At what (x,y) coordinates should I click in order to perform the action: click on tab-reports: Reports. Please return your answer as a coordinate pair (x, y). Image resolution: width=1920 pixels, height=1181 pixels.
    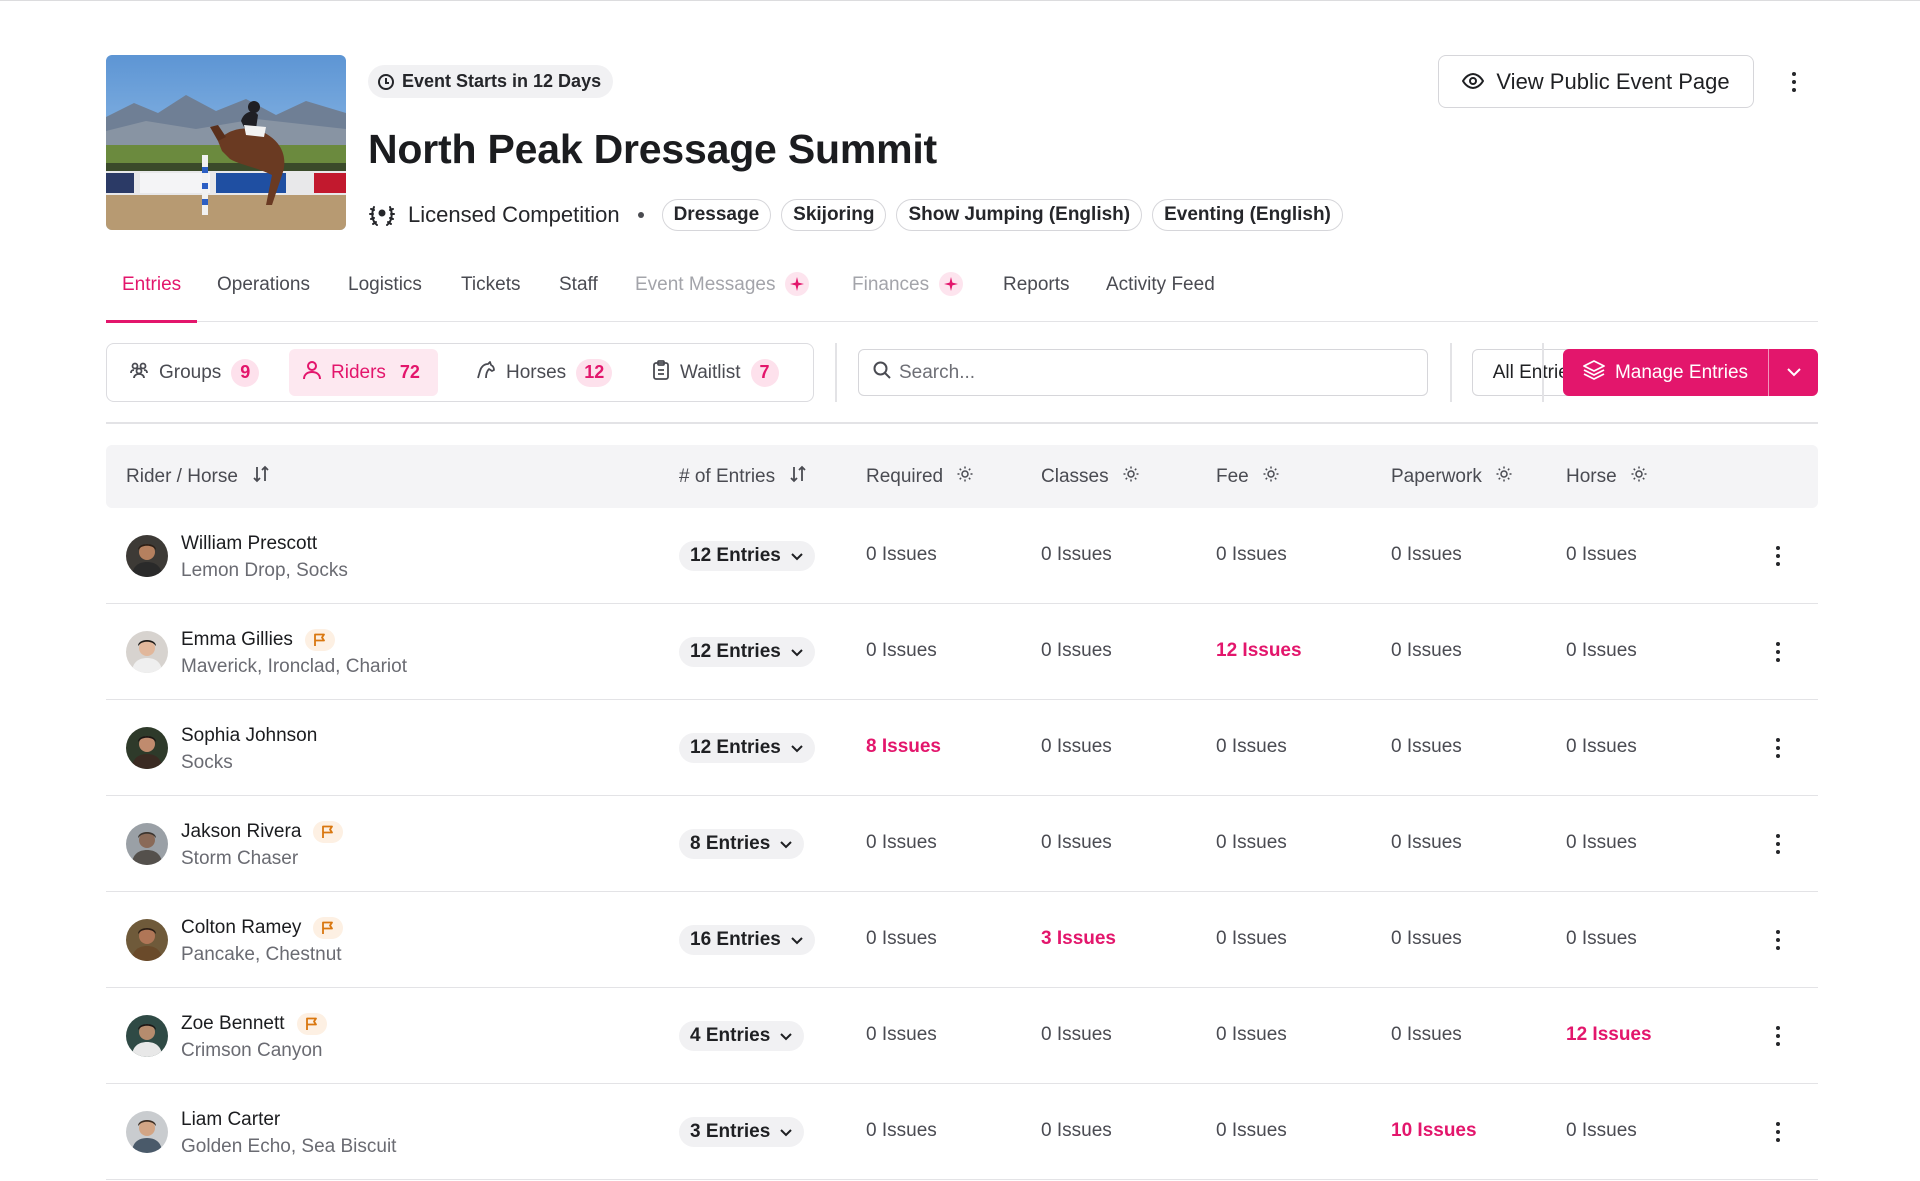
    Looking at the image, I should click on (1036, 298).